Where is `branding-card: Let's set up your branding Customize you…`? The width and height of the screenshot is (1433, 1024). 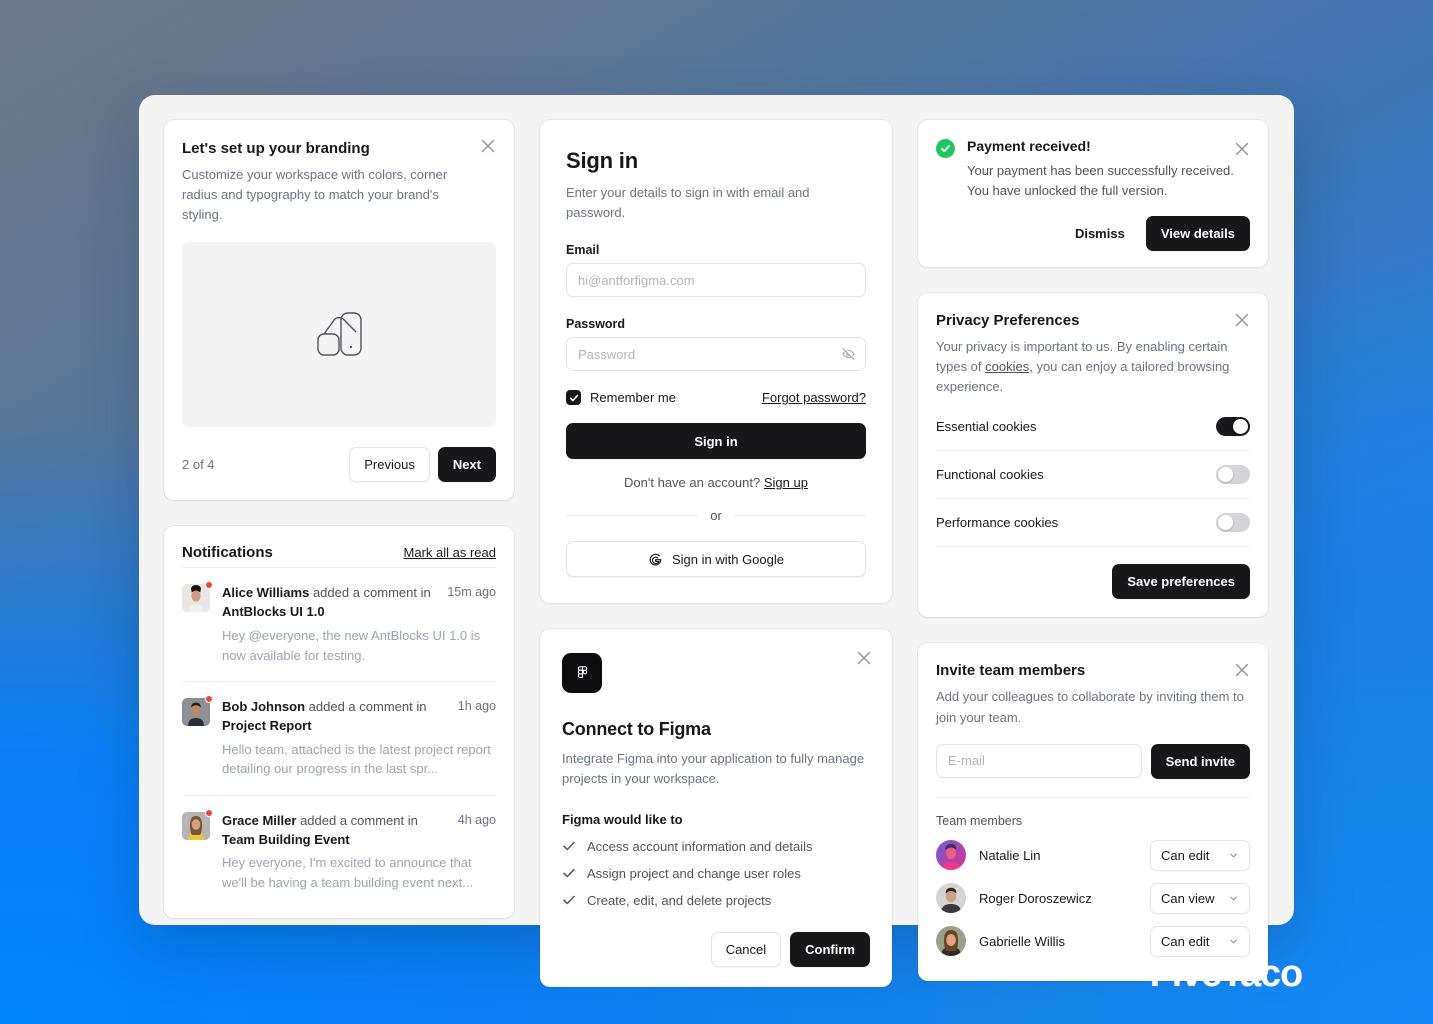 branding-card: Let's set up your branding Customize you… is located at coordinates (339, 310).